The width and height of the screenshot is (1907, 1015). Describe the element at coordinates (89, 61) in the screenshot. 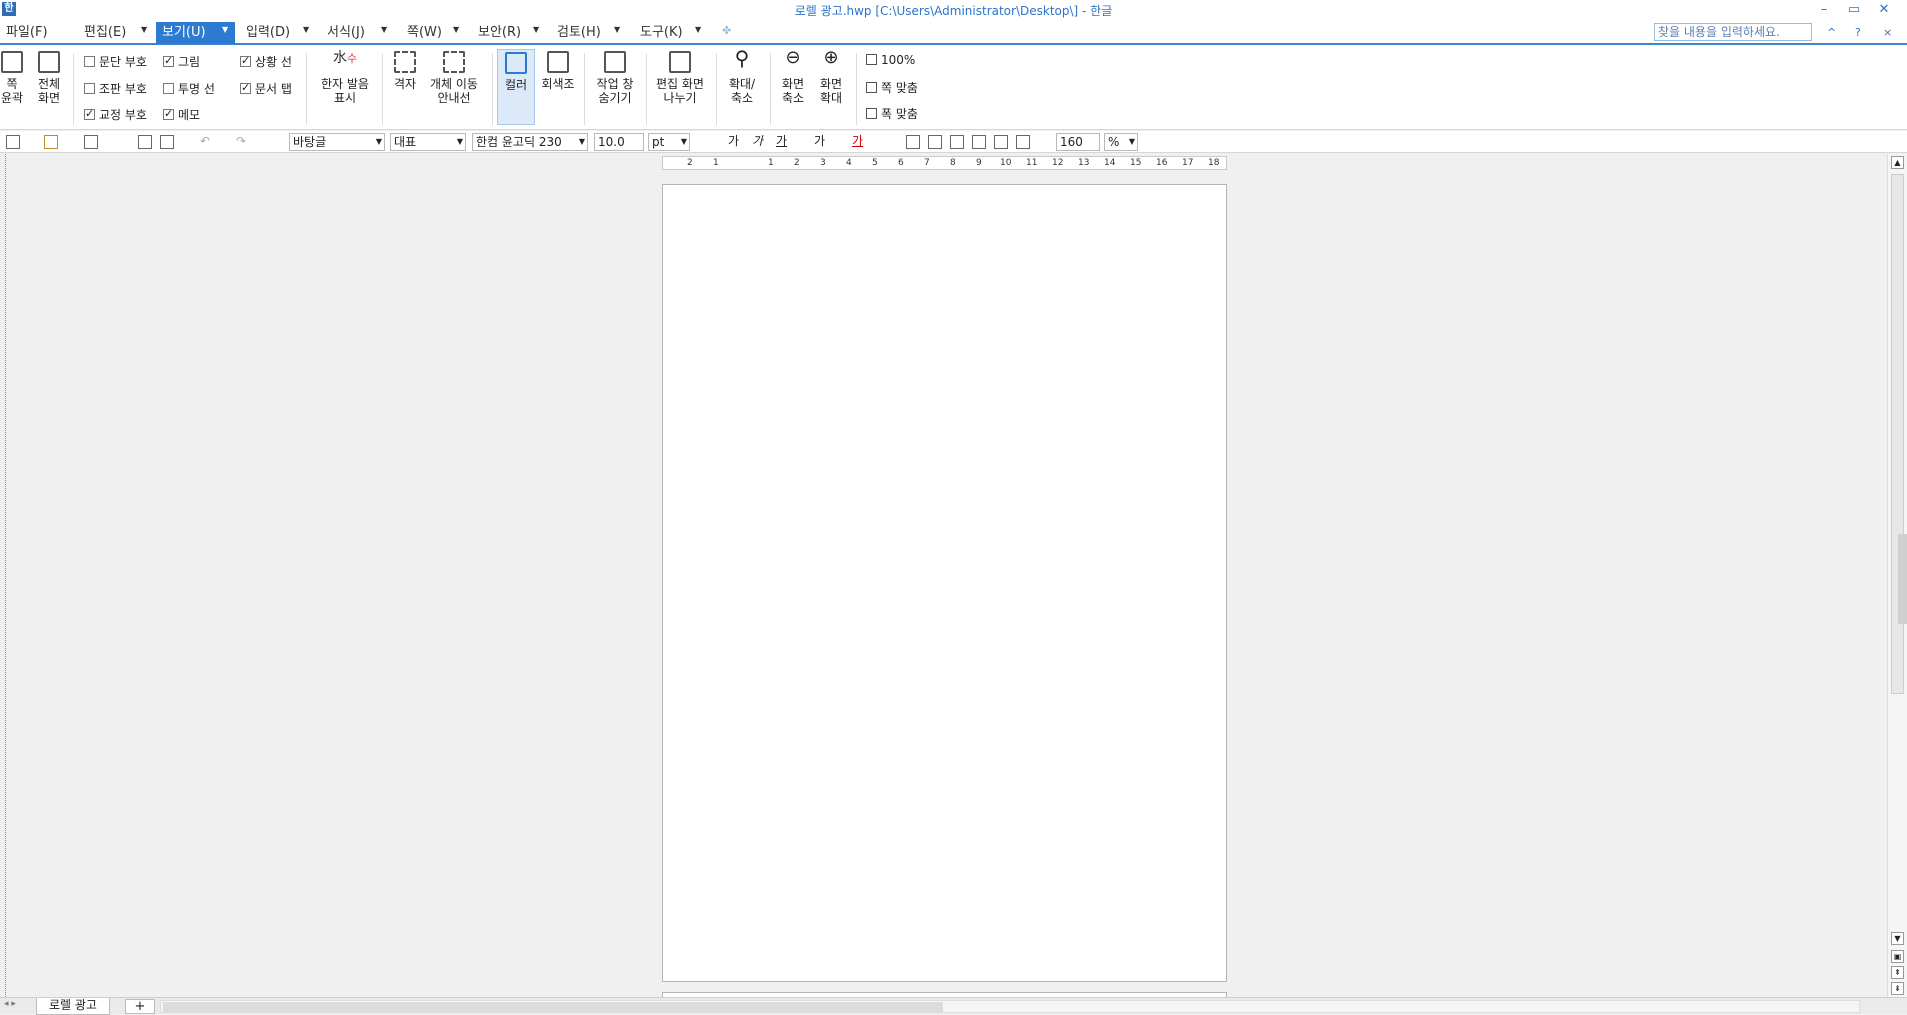

I see `checkbox-box` at that location.